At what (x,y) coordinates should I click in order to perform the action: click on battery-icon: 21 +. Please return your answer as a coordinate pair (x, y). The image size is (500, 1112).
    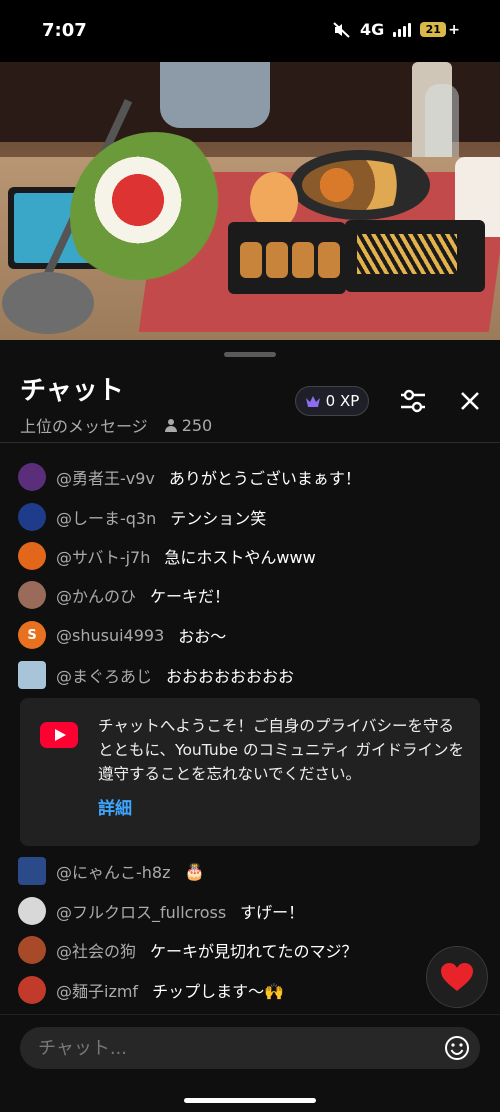
    Looking at the image, I should click on (440, 30).